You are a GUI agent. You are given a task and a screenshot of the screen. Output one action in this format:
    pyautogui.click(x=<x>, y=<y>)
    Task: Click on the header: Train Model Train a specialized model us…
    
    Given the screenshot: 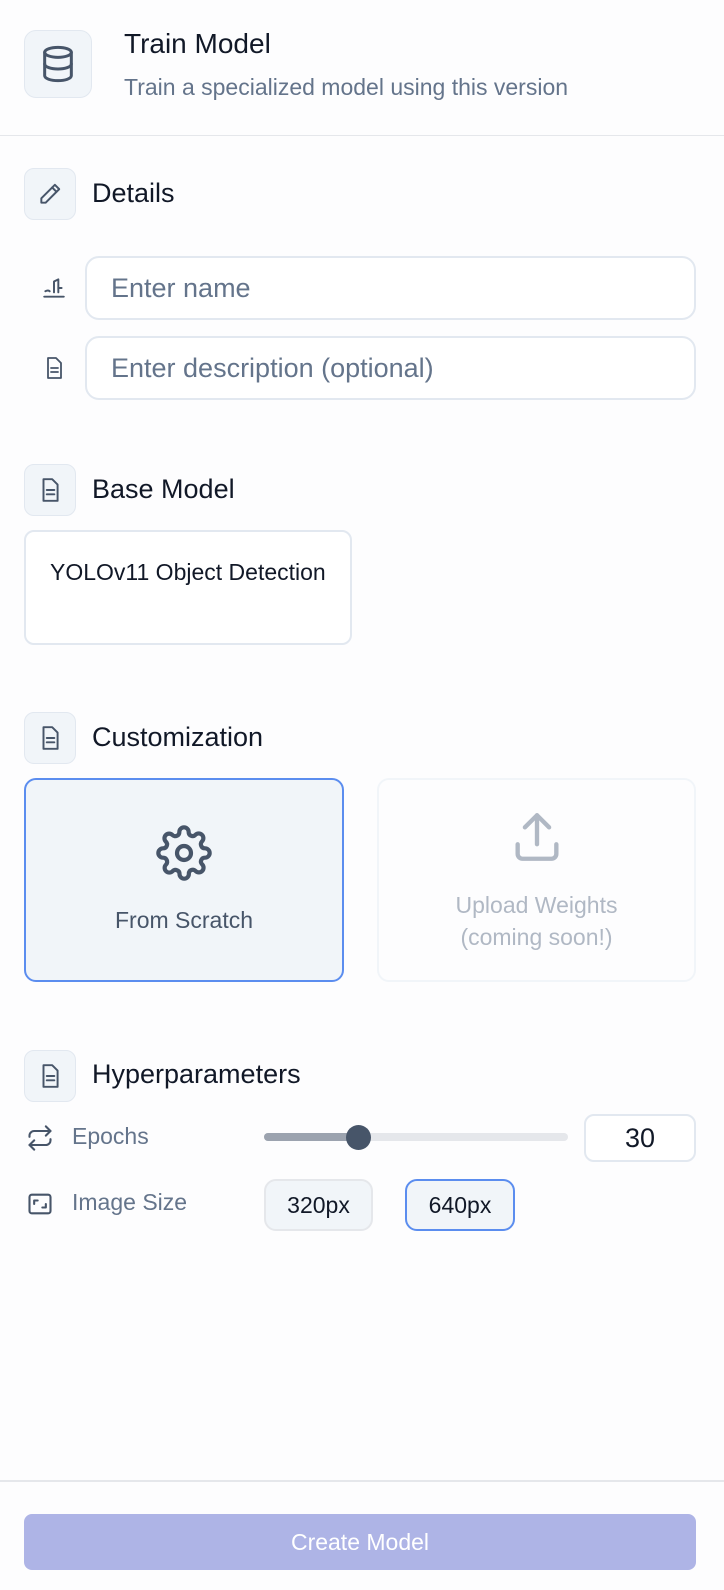 What is the action you would take?
    pyautogui.click(x=362, y=68)
    